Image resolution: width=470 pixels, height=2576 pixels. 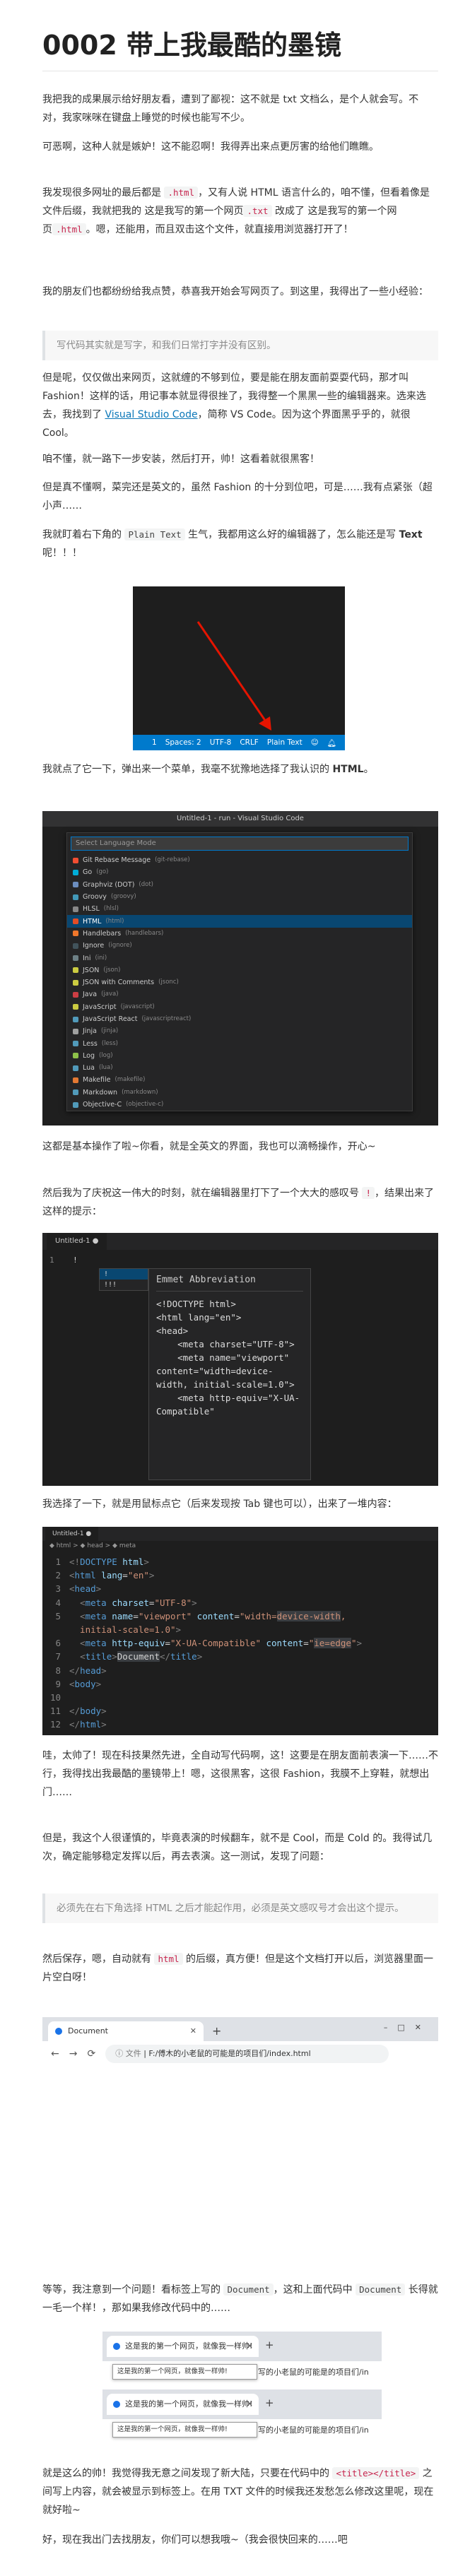 What do you see at coordinates (250, 742) in the screenshot?
I see `status-item: CRLF` at bounding box center [250, 742].